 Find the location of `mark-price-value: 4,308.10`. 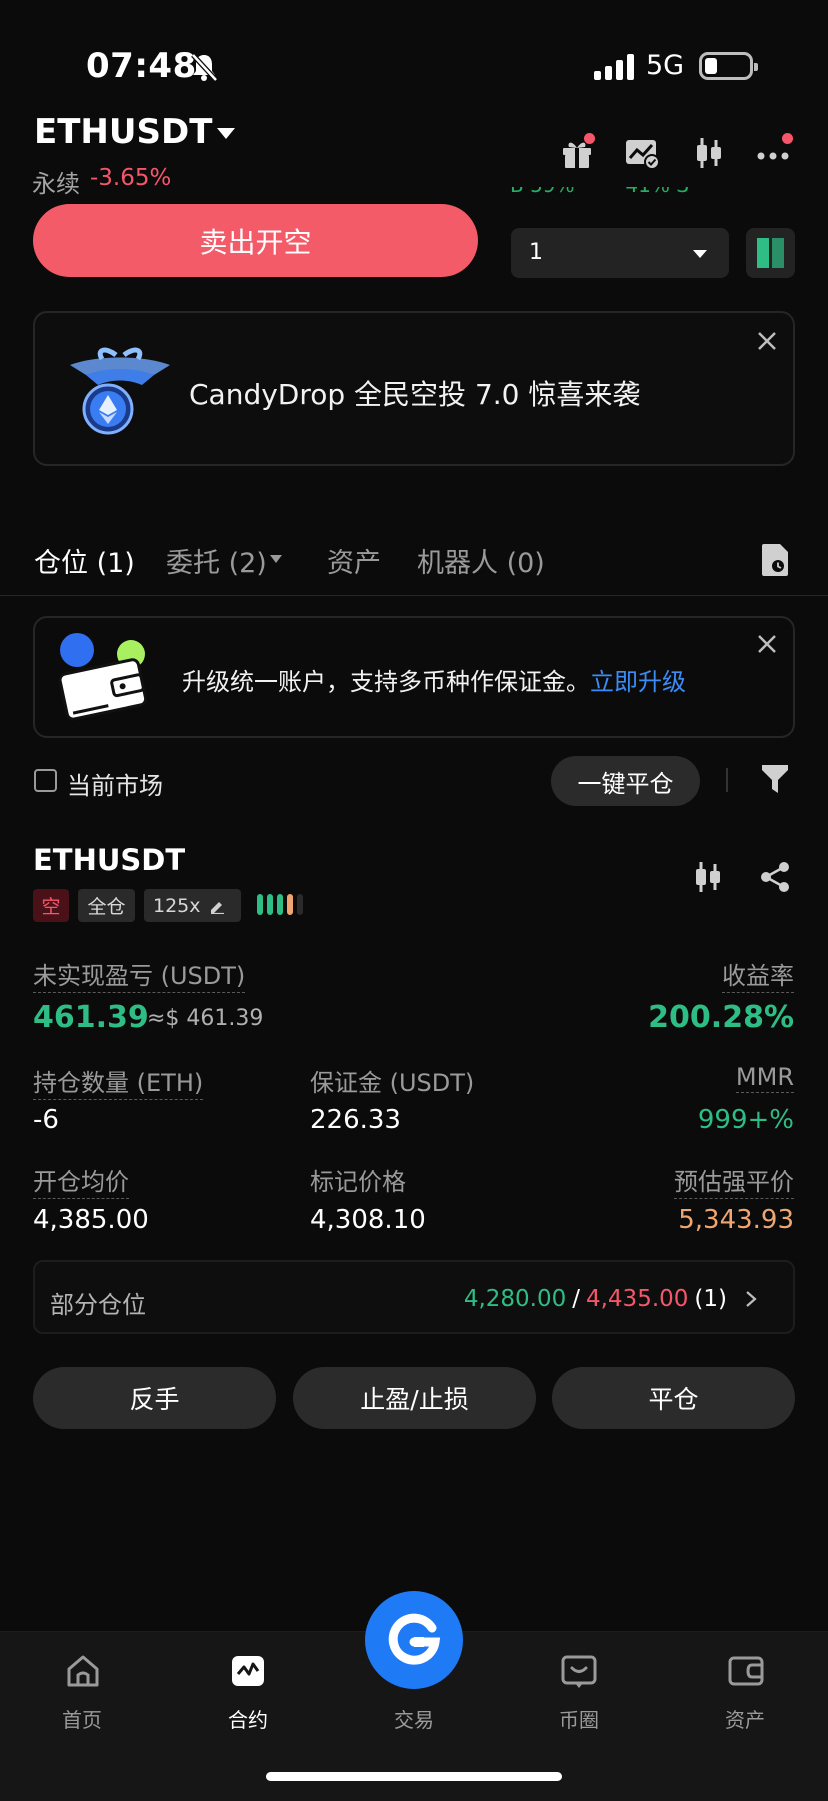

mark-price-value: 4,308.10 is located at coordinates (368, 1220).